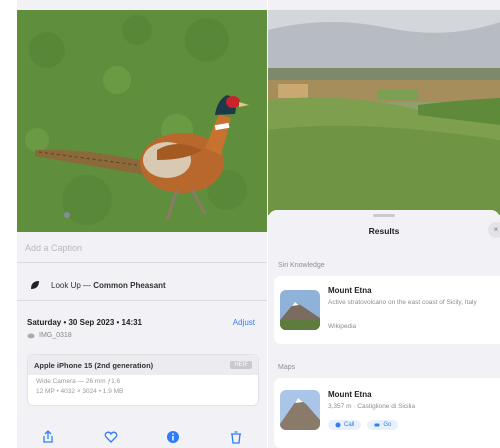 This screenshot has height=448, width=500. Describe the element at coordinates (80, 391) in the screenshot. I see `specs-line: 12 MP • 4032 × 3024 • 1.9 MB` at that location.